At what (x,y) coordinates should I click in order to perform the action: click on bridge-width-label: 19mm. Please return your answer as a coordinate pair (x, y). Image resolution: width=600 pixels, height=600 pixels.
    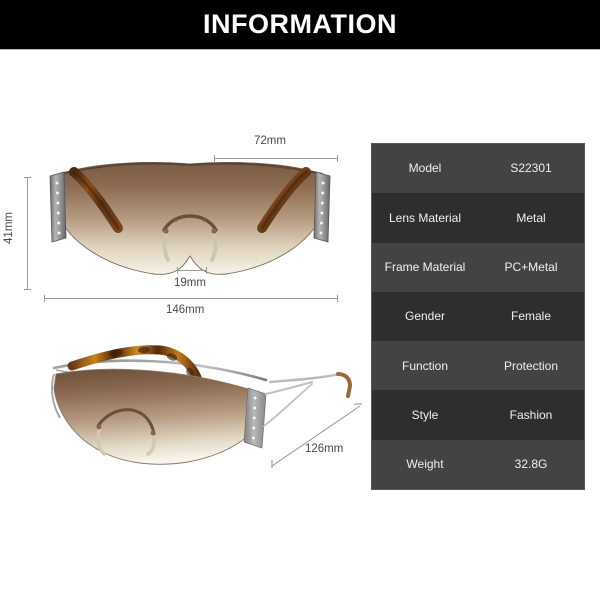
    Looking at the image, I should click on (190, 283).